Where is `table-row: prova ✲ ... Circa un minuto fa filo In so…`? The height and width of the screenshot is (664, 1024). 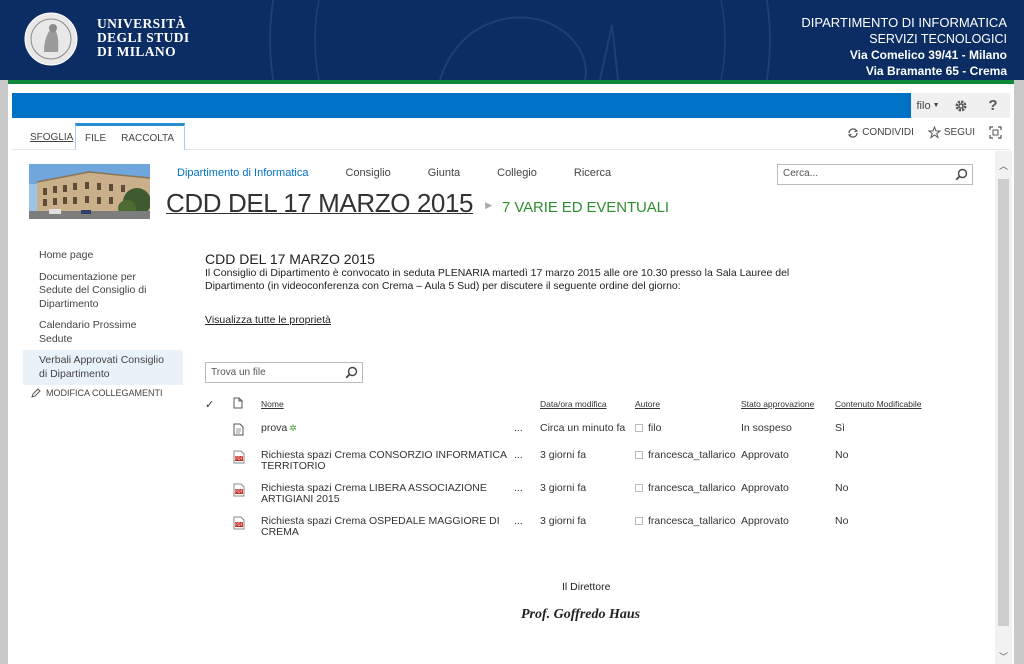
table-row: prova ✲ ... Circa un minuto fa filo In so… is located at coordinates (580, 432).